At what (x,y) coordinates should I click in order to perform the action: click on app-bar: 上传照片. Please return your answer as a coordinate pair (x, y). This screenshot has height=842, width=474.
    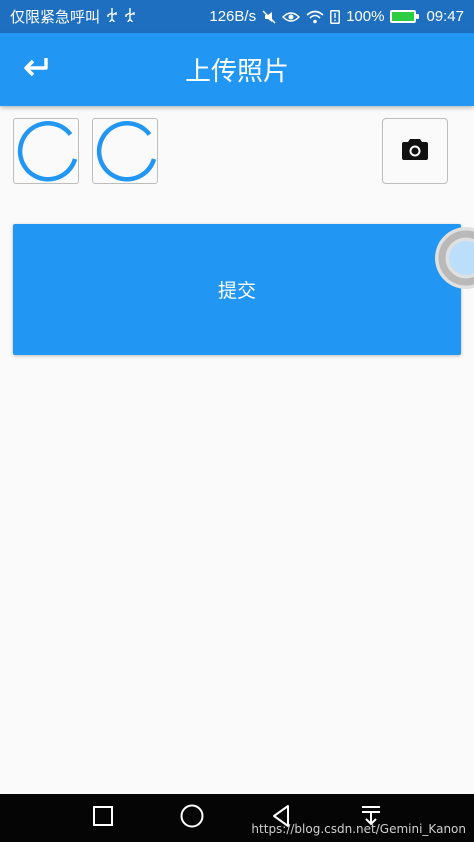
    Looking at the image, I should click on (237, 69).